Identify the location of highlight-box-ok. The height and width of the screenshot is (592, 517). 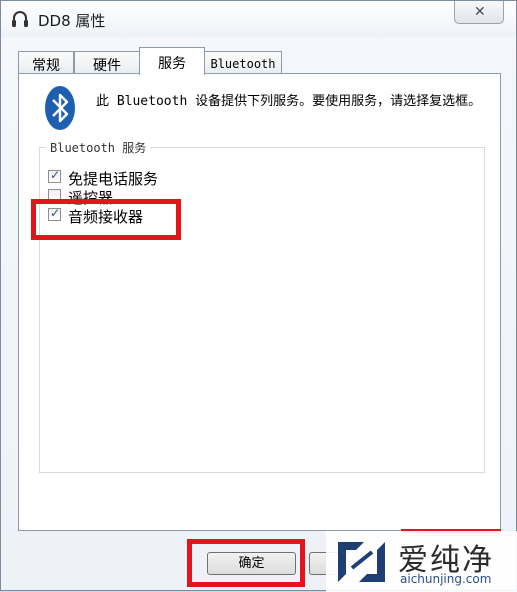
(246, 563).